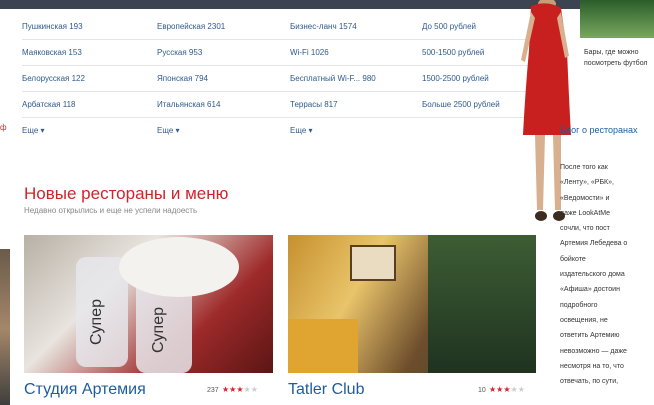 The width and height of the screenshot is (654, 405). What do you see at coordinates (590, 290) in the screenshot?
I see `blog-line: «Афиша» достоин` at bounding box center [590, 290].